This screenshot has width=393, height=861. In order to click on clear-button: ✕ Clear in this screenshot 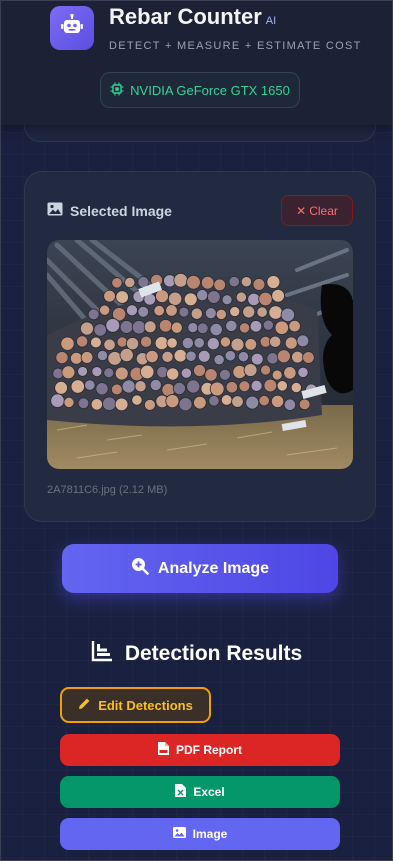, I will do `click(317, 210)`.